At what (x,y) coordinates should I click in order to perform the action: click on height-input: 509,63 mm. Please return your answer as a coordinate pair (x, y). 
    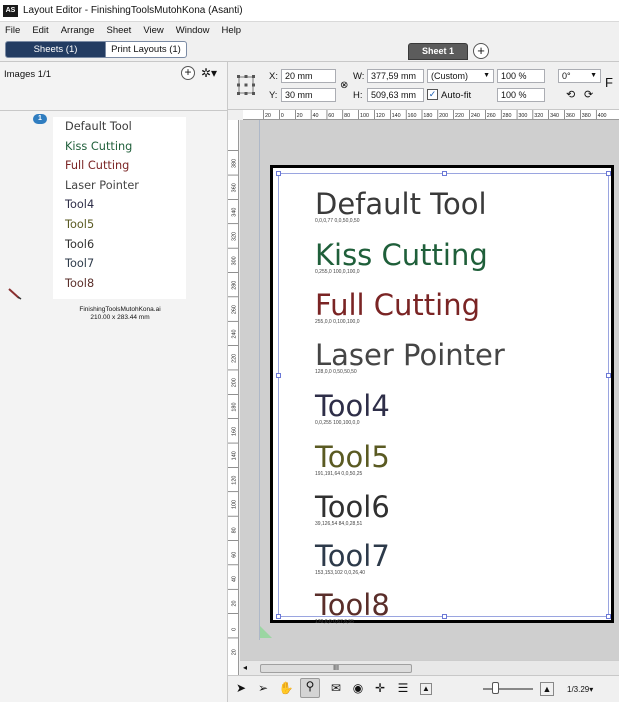
    Looking at the image, I should click on (395, 95).